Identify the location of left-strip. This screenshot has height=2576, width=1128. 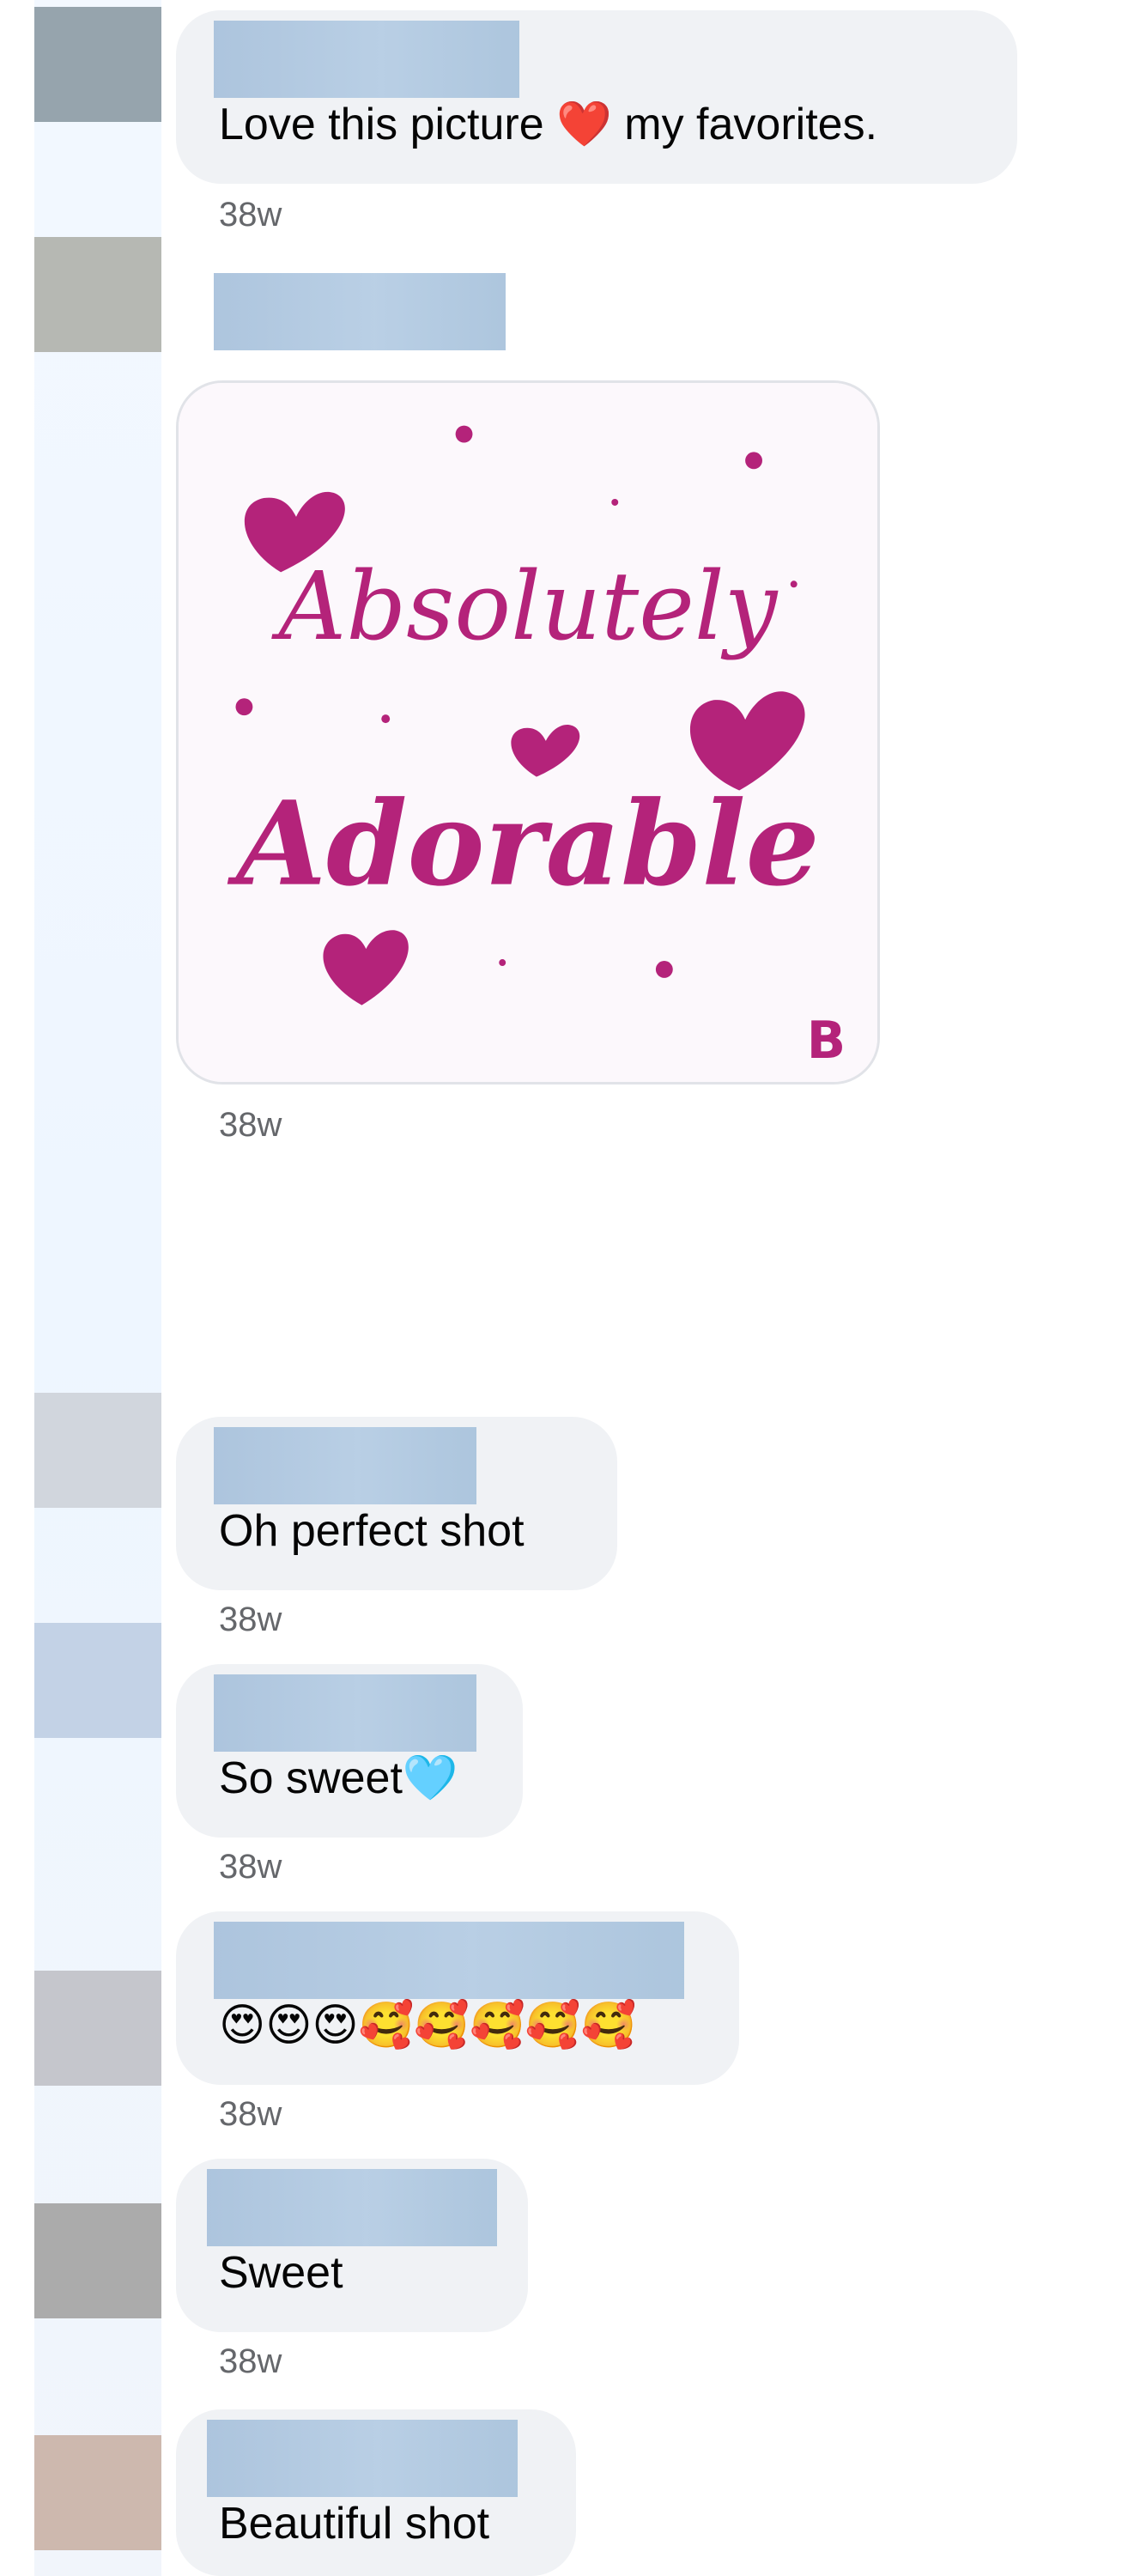
(97, 1288).